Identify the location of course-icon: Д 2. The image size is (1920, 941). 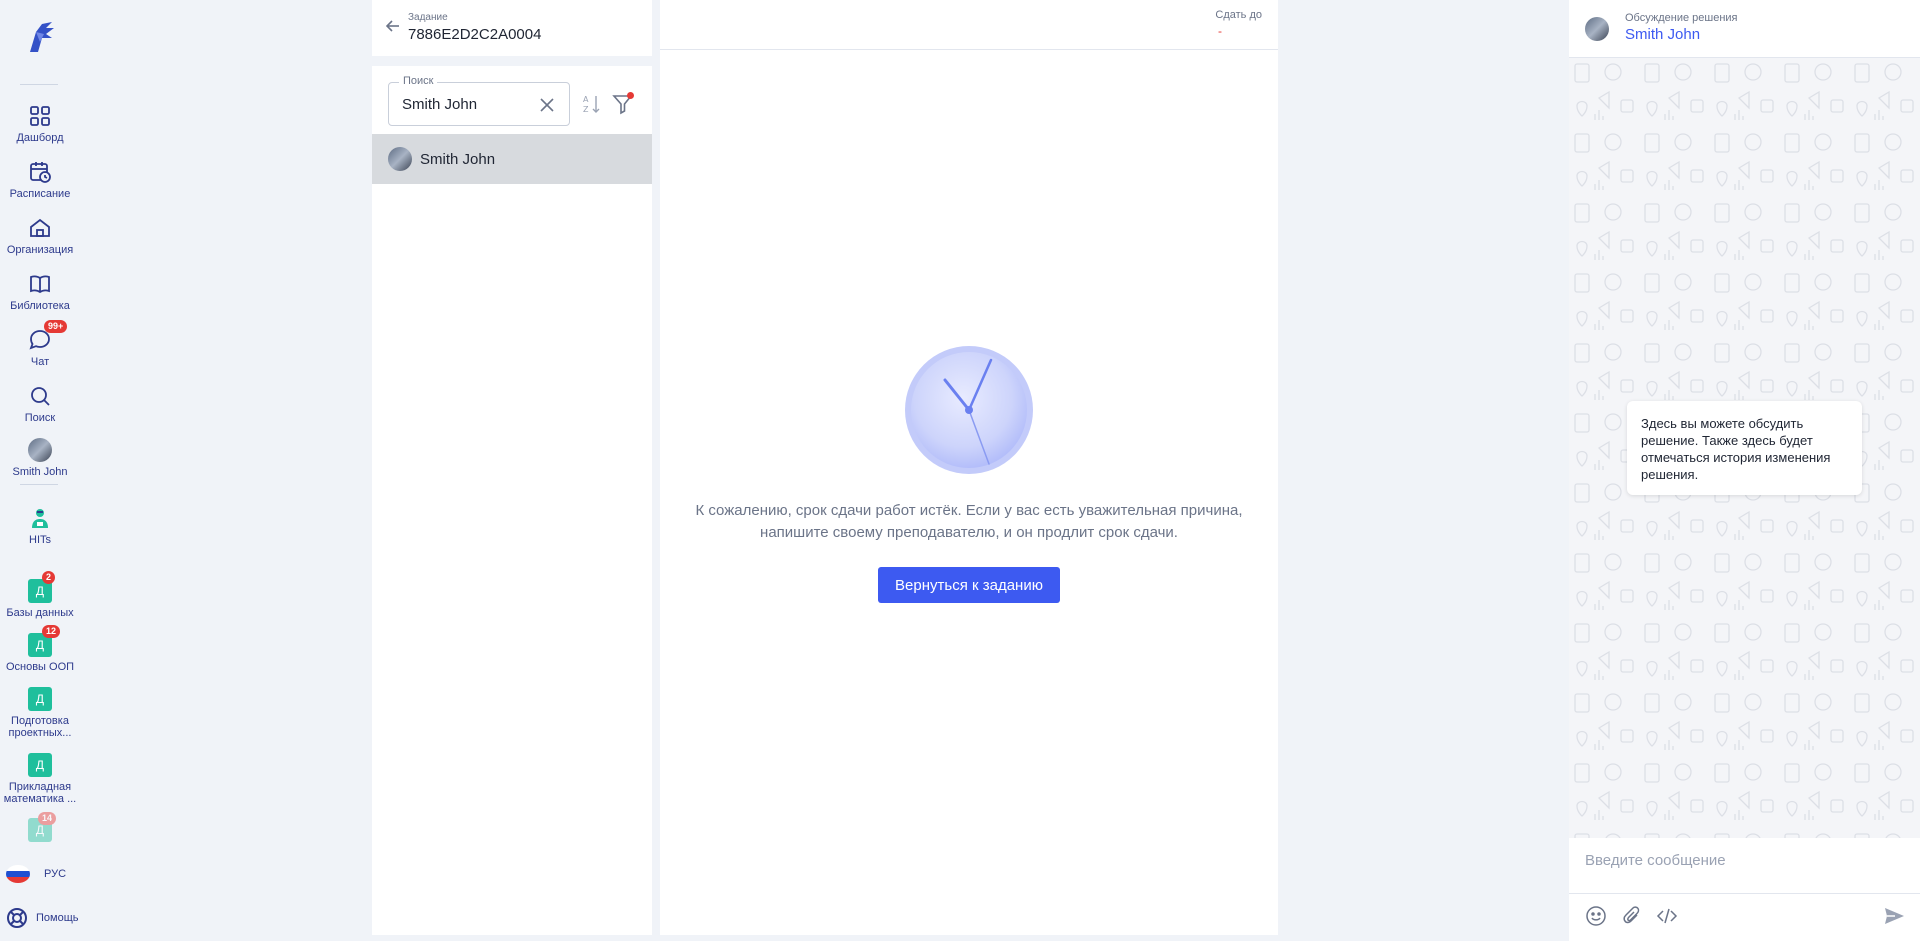
(42, 587).